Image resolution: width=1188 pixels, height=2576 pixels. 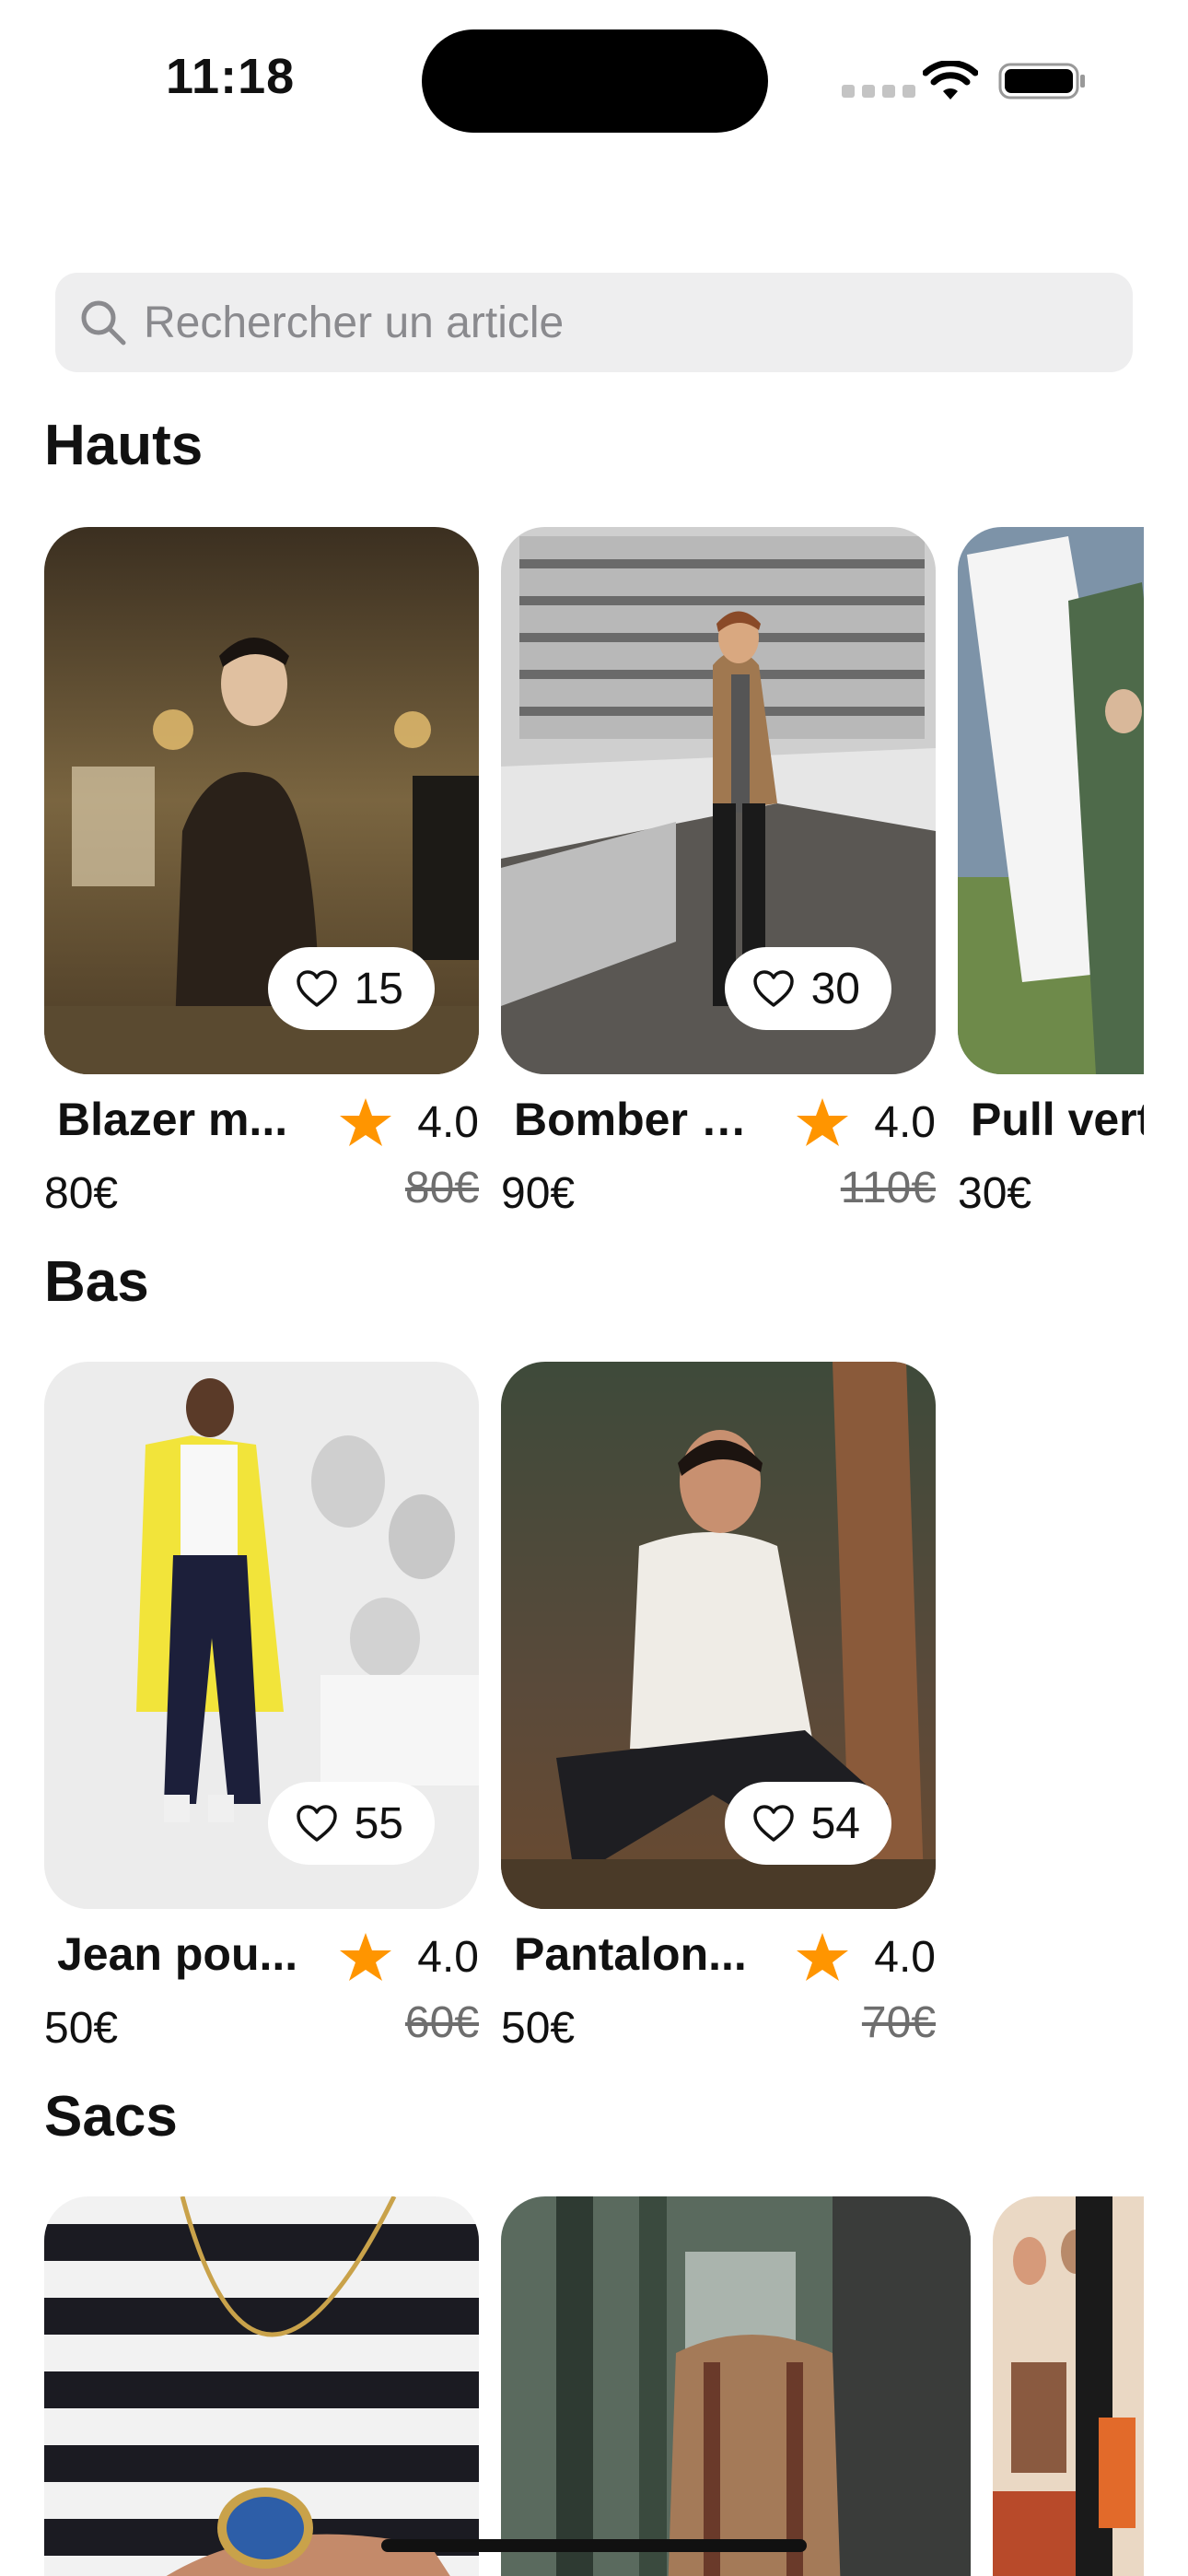 I want to click on product-old-price: 80€, so click(x=441, y=1188).